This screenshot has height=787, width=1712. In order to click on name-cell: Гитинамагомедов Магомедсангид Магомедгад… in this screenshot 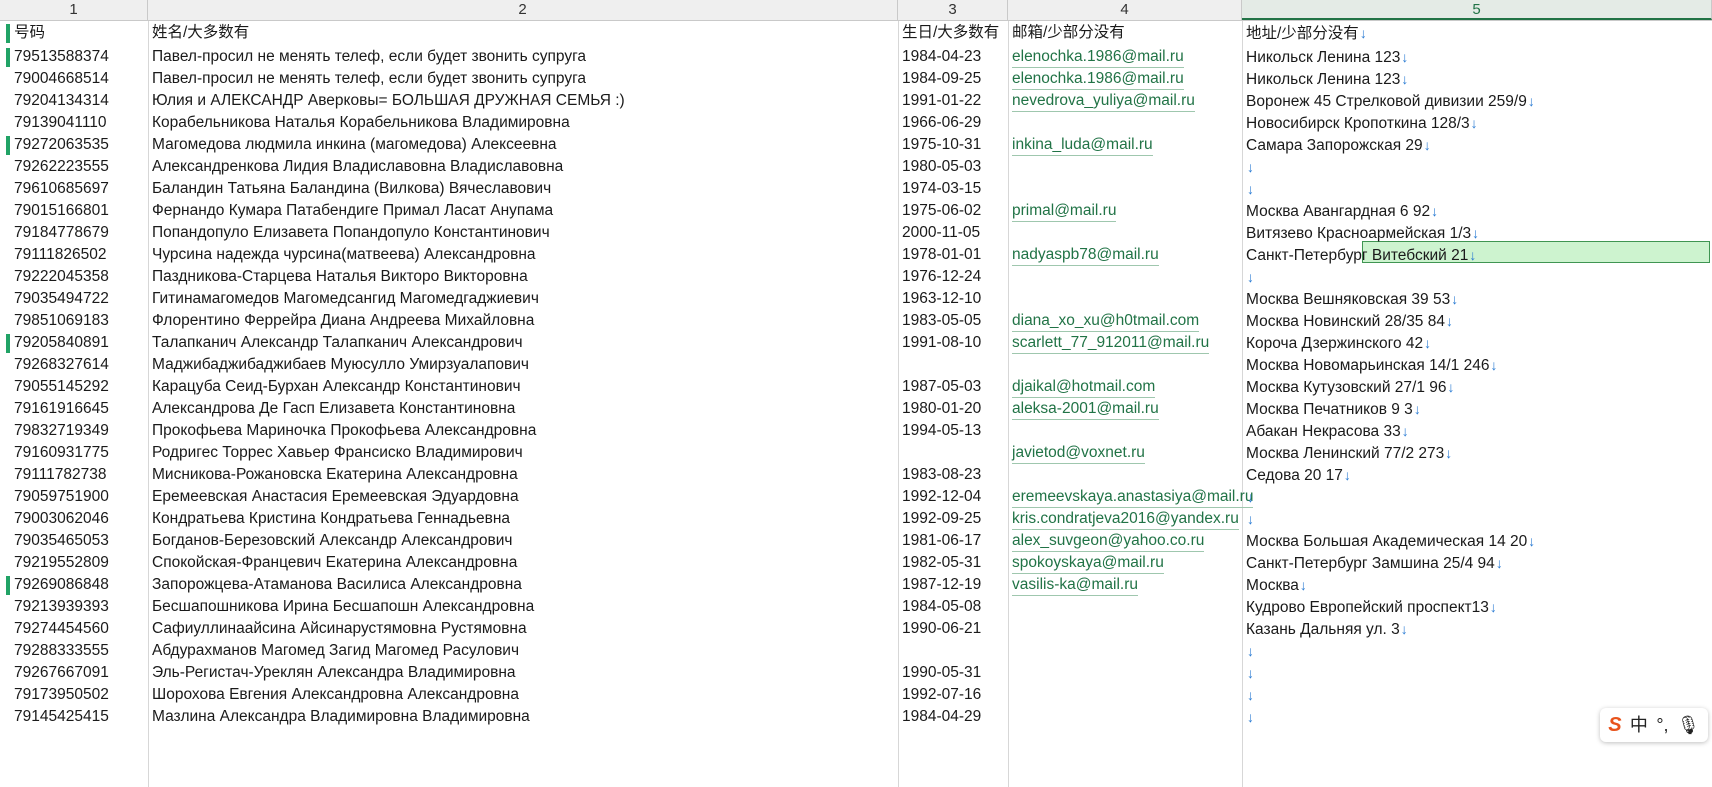, I will do `click(523, 299)`.